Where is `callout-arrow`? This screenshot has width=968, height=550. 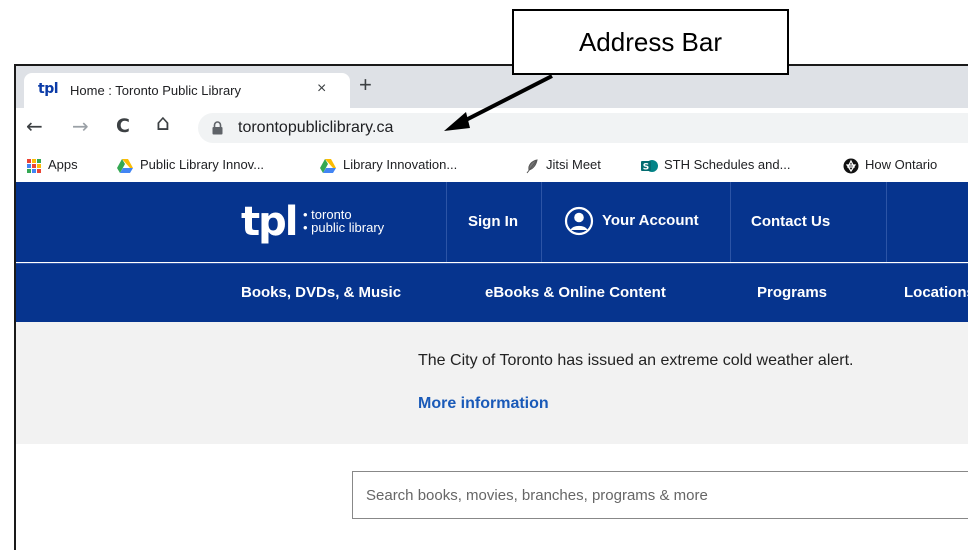 callout-arrow is located at coordinates (498, 102).